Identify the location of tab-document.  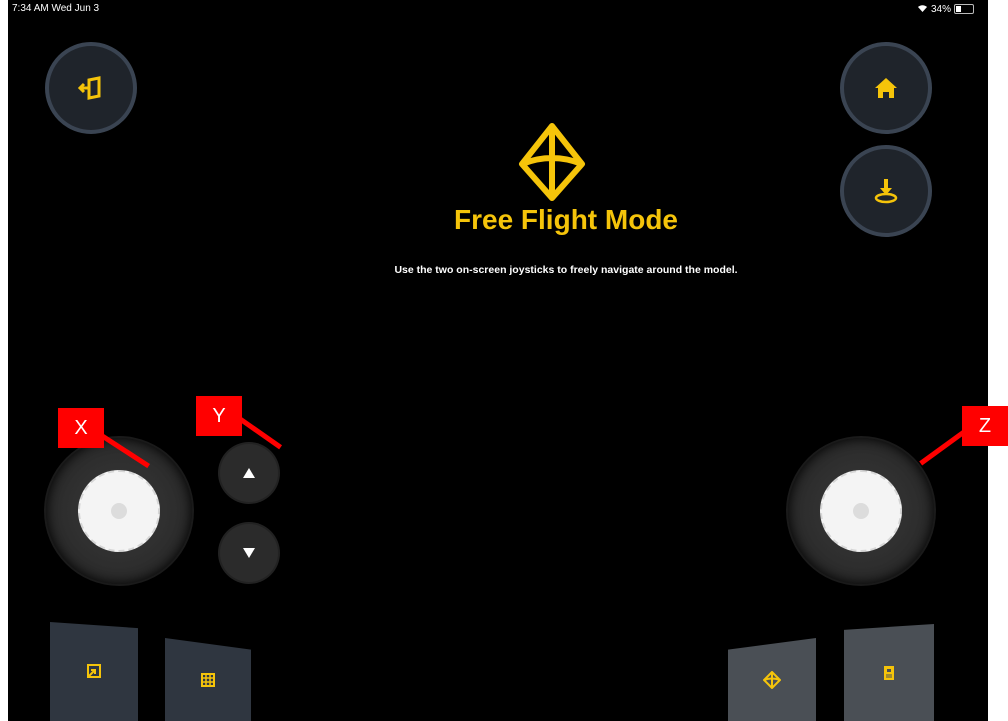
(889, 672).